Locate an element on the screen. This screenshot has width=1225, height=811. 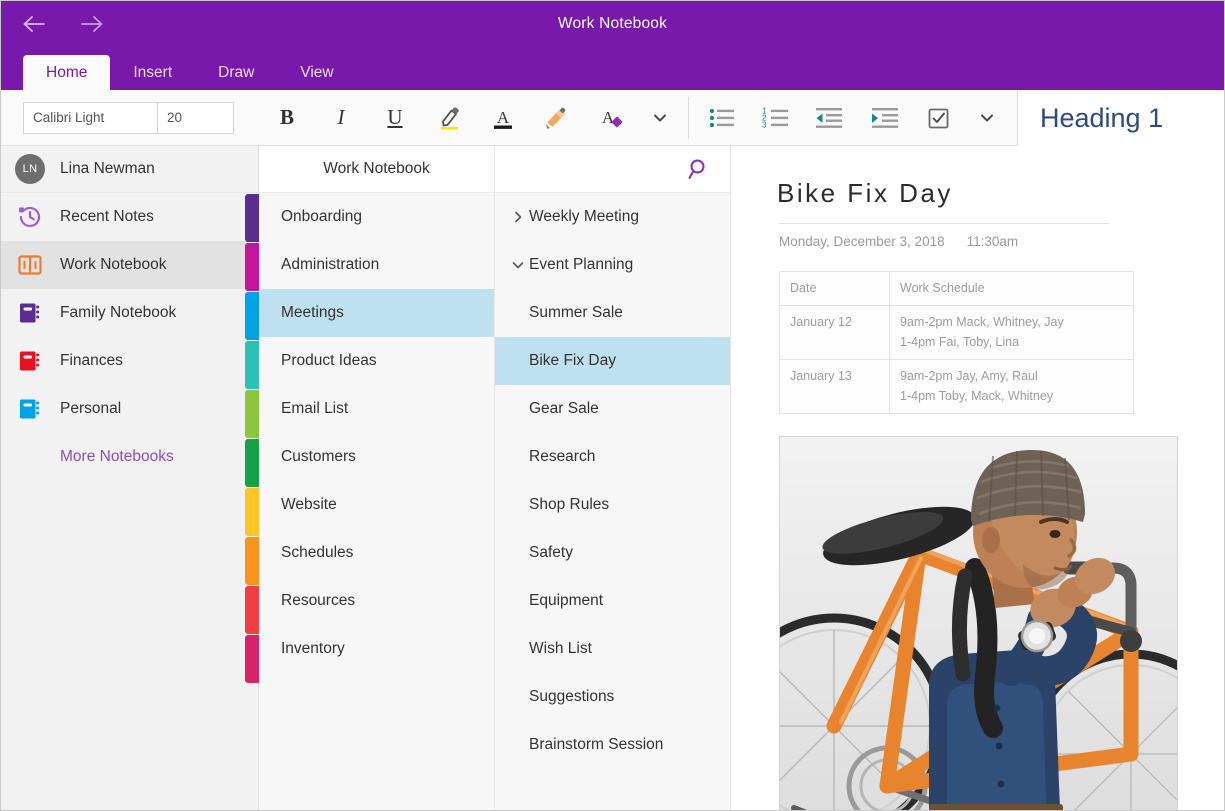
open-book-icon is located at coordinates (30, 265).